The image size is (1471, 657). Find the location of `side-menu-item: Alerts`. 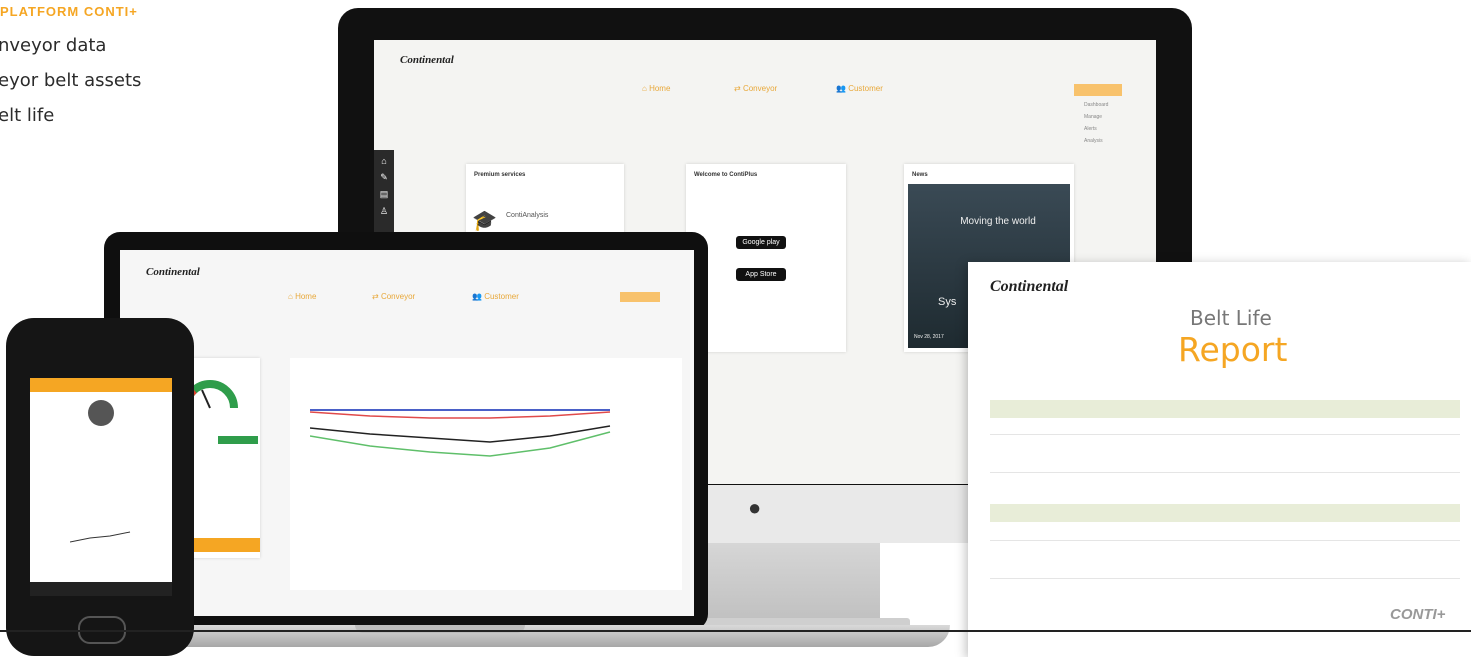

side-menu-item: Alerts is located at coordinates (1090, 129).